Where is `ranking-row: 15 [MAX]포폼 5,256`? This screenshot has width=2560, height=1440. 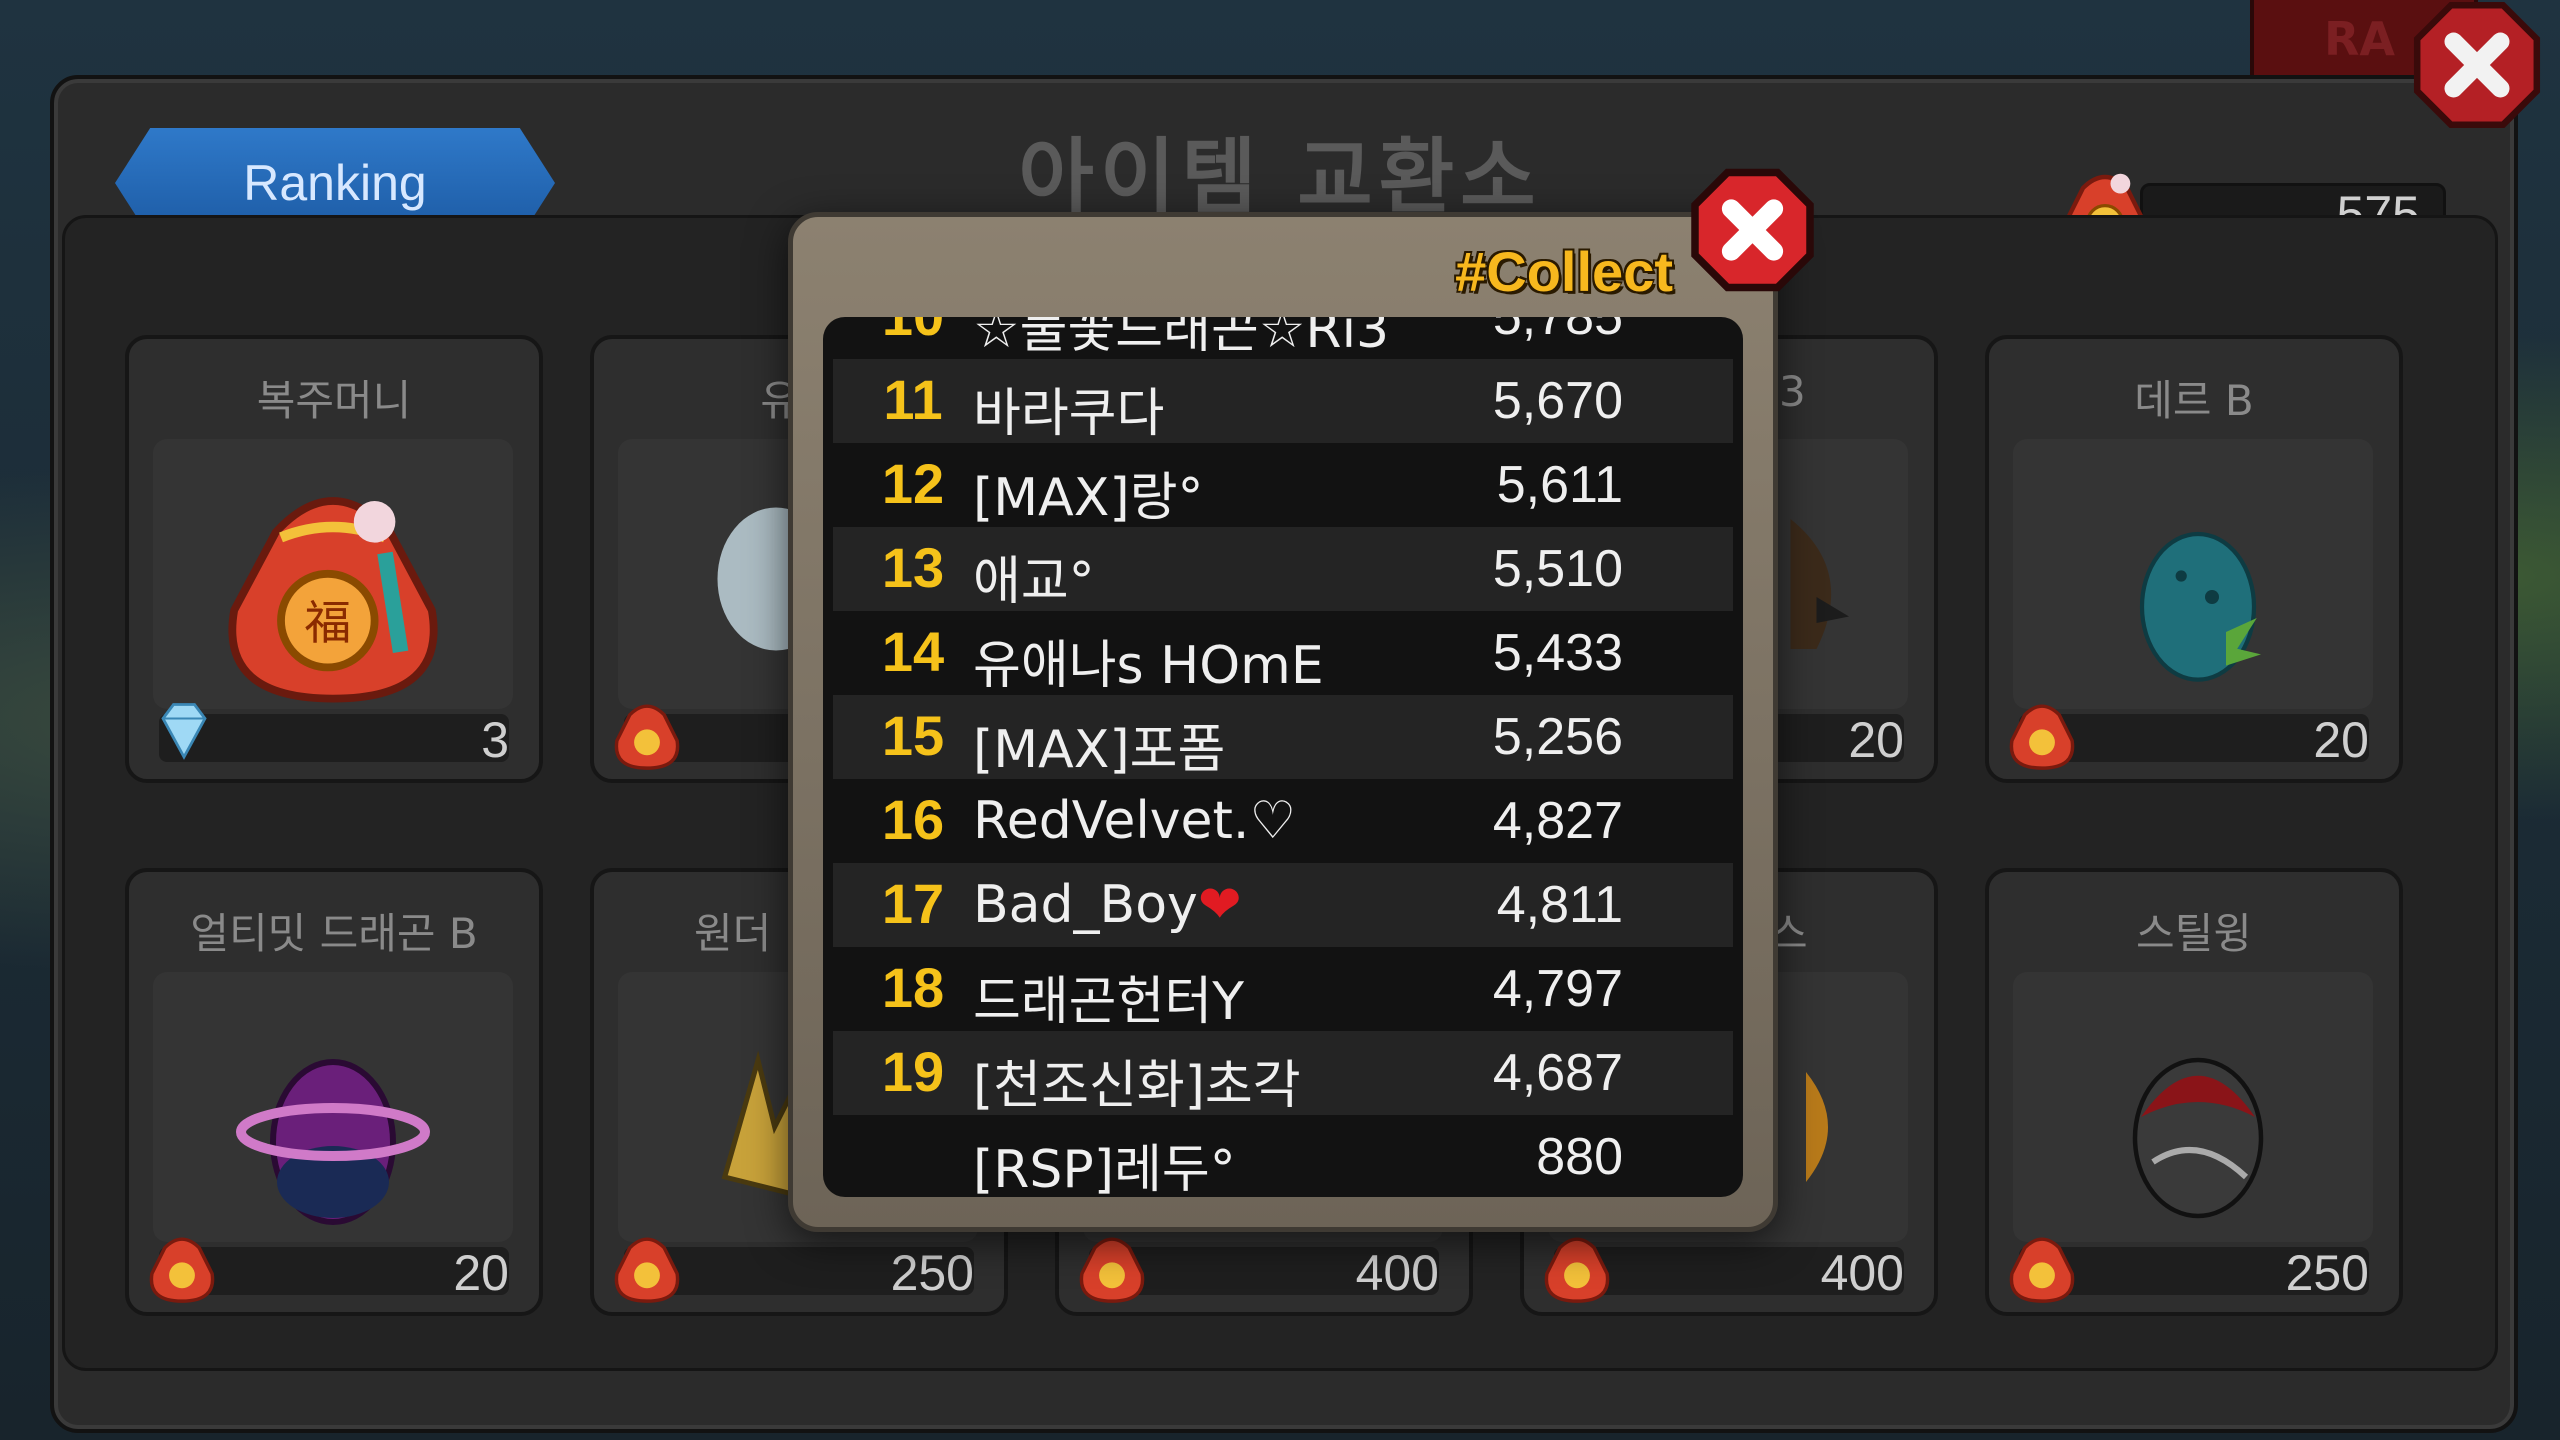 ranking-row: 15 [MAX]포폼 5,256 is located at coordinates (1283, 737).